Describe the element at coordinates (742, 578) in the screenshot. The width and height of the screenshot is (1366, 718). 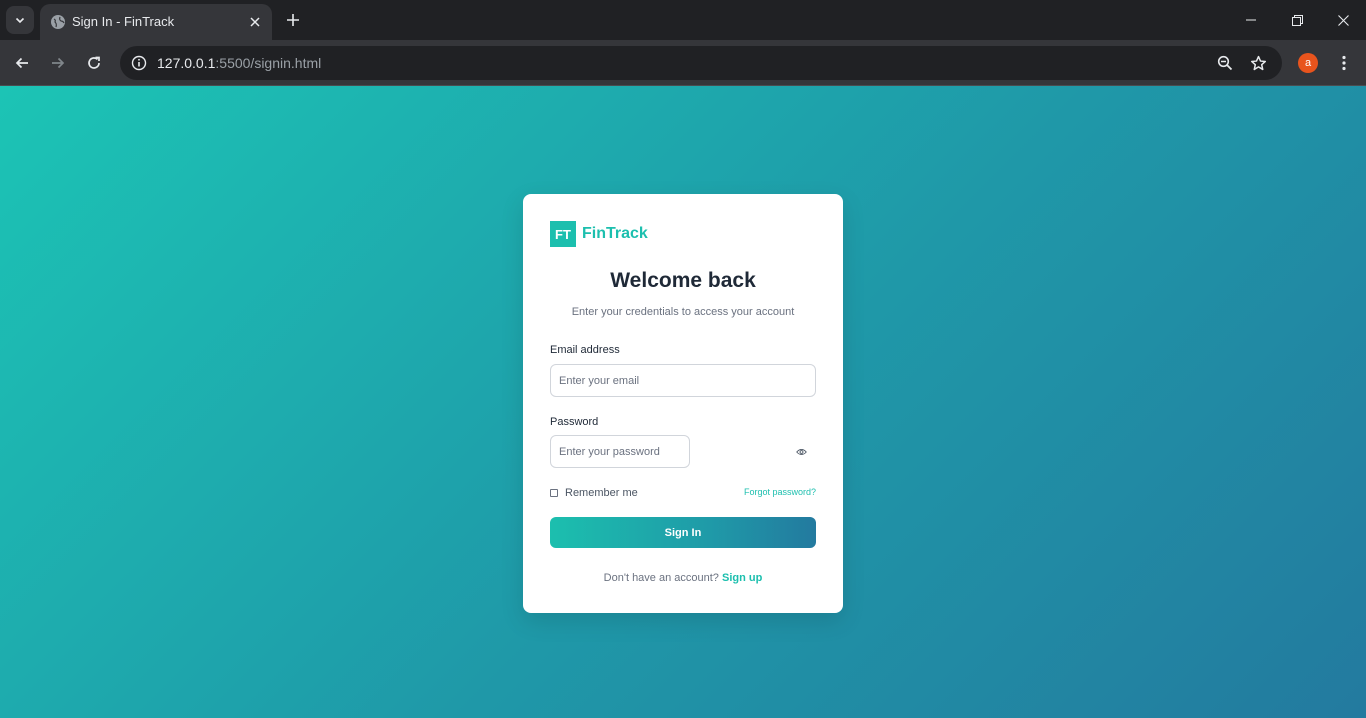
I see `sign-up-link: Sign up` at that location.